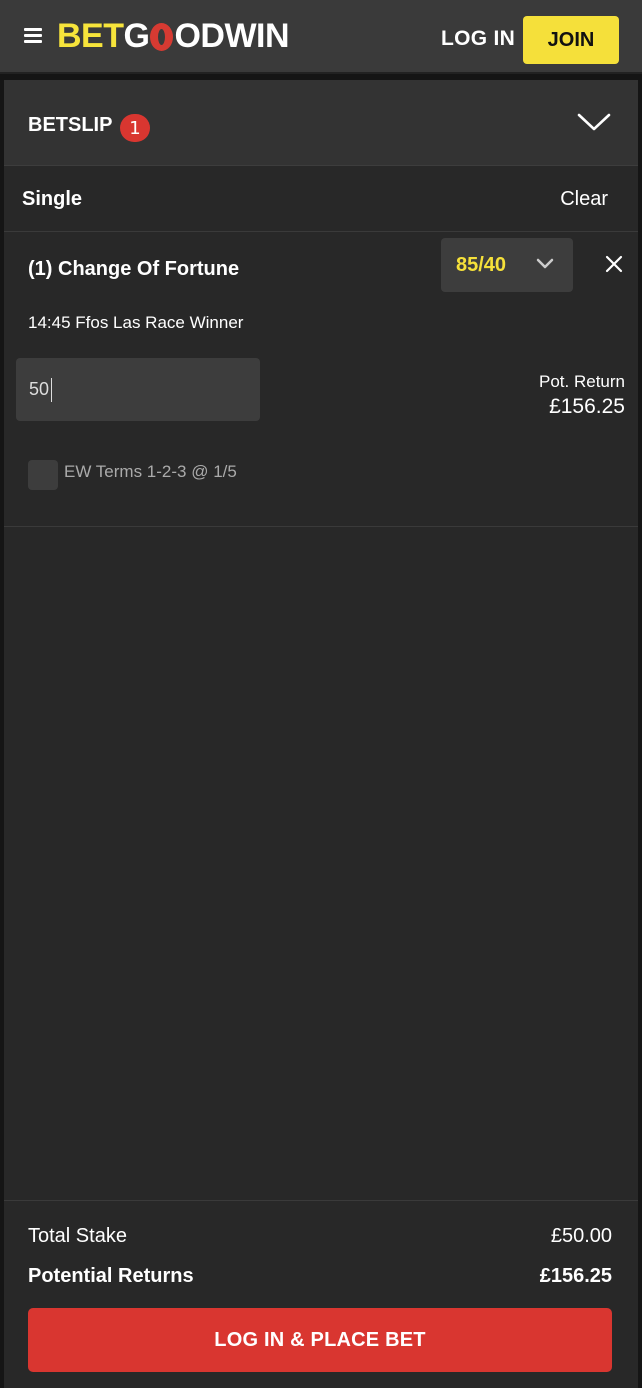  I want to click on selection-market: 14:45 Ffos Las Race Winner, so click(136, 322).